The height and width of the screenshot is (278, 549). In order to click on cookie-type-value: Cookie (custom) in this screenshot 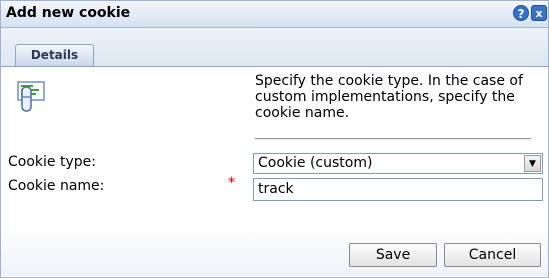, I will do `click(315, 163)`.